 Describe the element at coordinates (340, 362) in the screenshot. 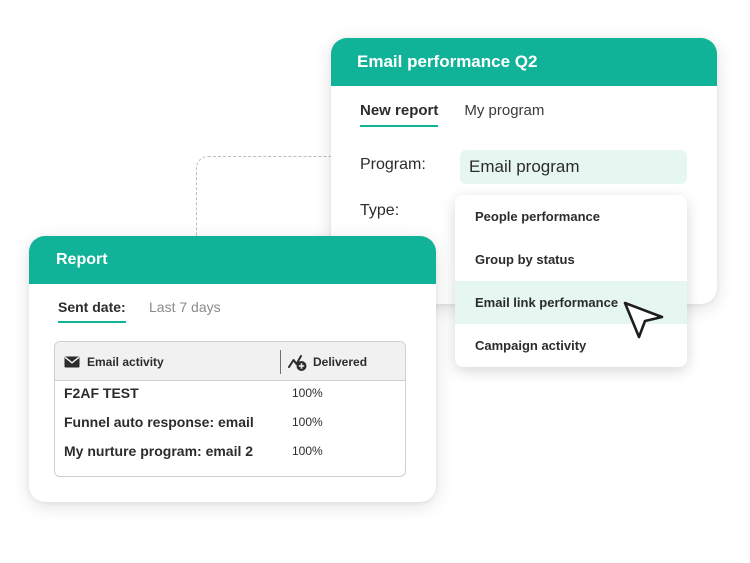

I see `column-label-delivered: Delivered` at that location.